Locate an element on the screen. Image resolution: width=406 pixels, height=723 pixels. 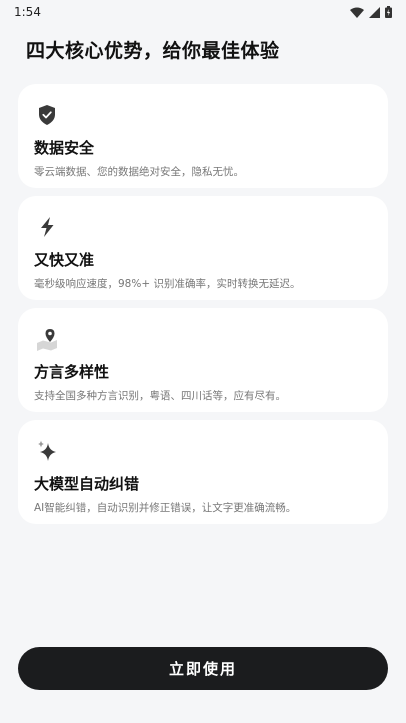
sparkle-icon is located at coordinates (47, 450).